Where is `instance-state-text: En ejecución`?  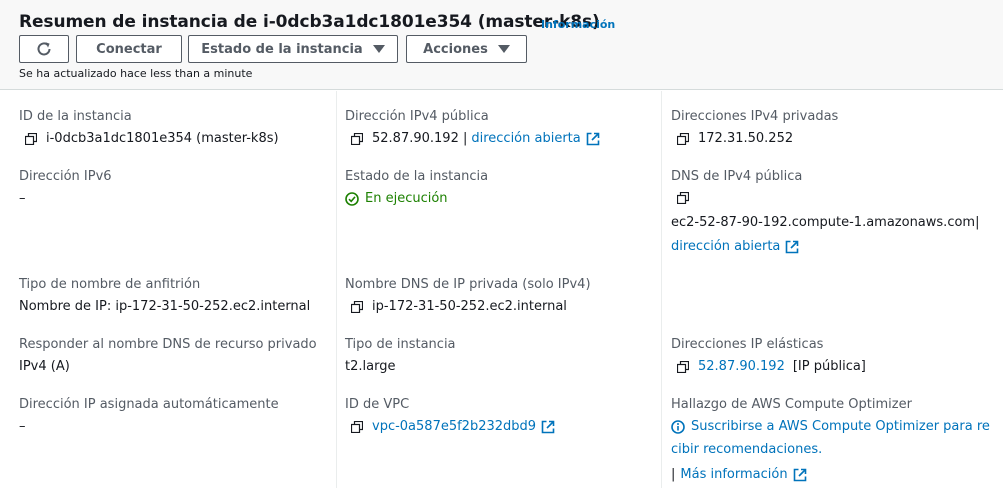
instance-state-text: En ejecución is located at coordinates (406, 198).